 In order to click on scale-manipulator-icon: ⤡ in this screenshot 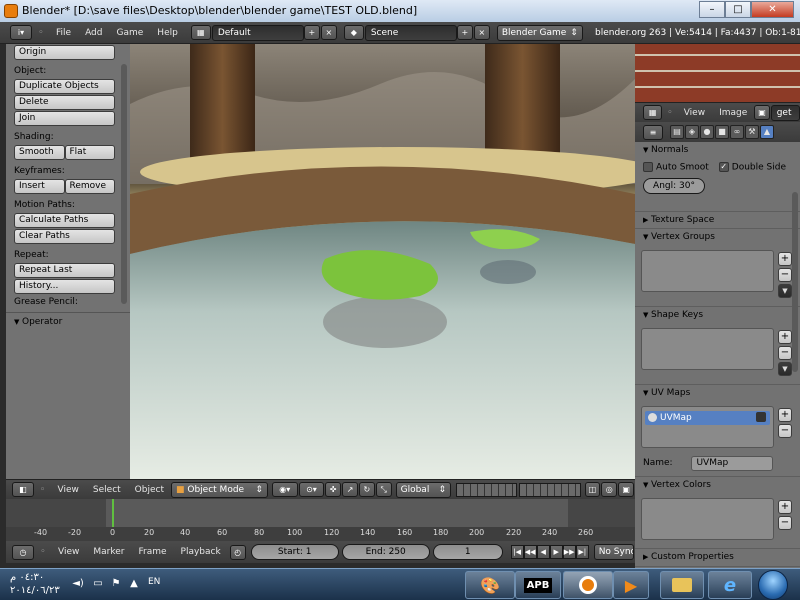, I will do `click(383, 489)`.